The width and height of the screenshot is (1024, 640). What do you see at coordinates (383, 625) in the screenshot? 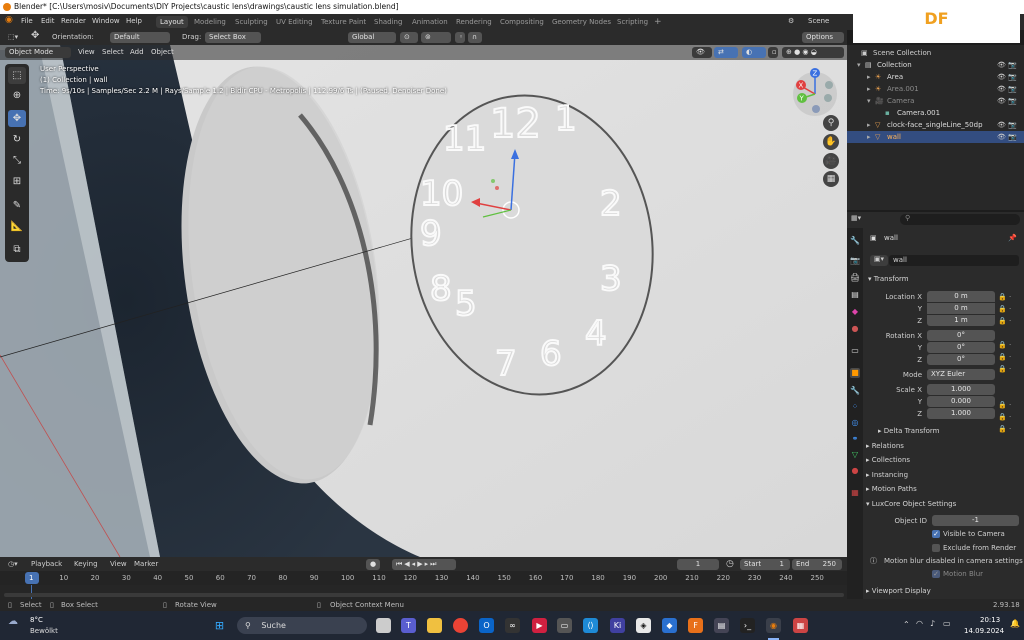
I see `task-view-icon` at bounding box center [383, 625].